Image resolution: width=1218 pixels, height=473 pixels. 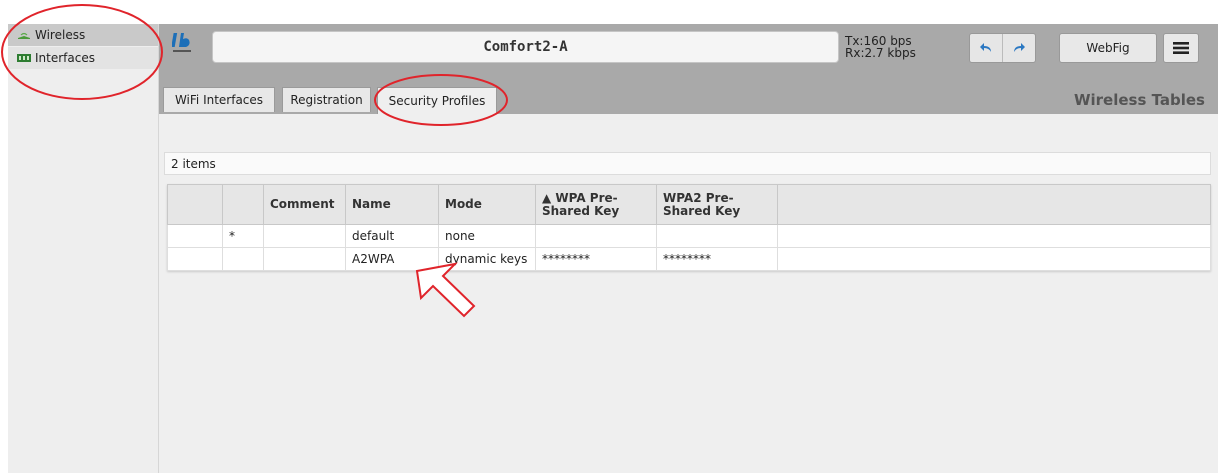 What do you see at coordinates (181, 42) in the screenshot?
I see `logo` at bounding box center [181, 42].